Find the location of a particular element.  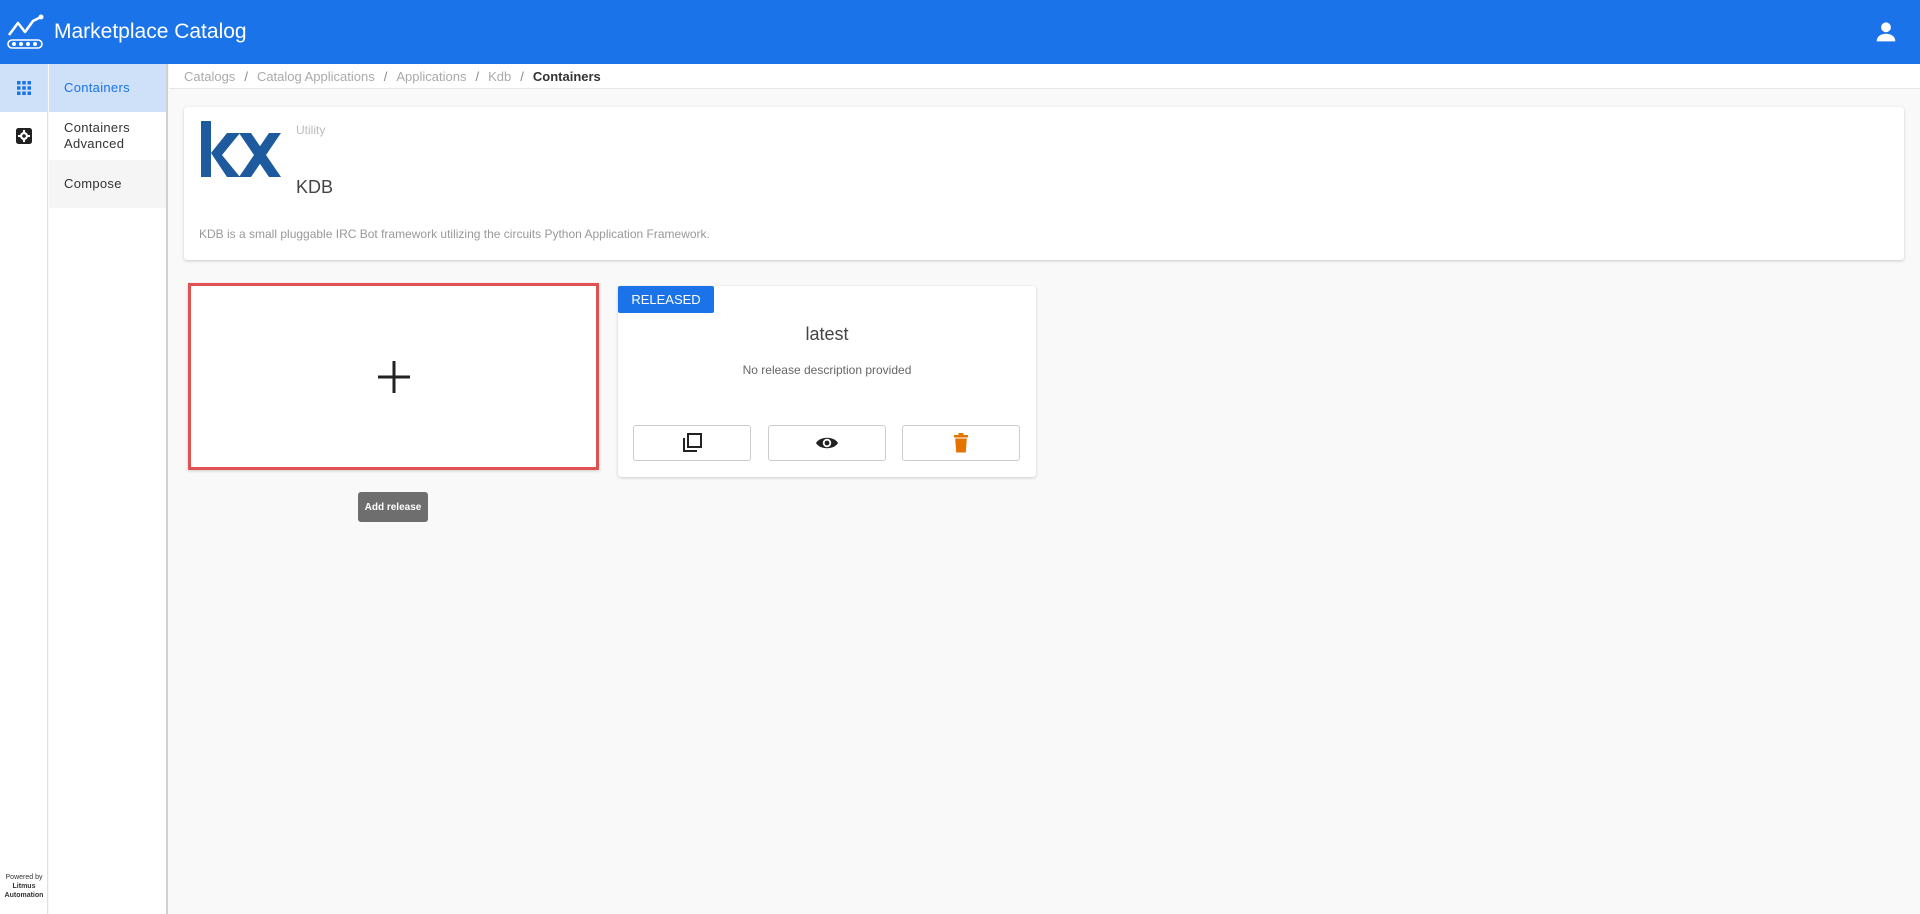

apps-grid-icon is located at coordinates (23, 88).